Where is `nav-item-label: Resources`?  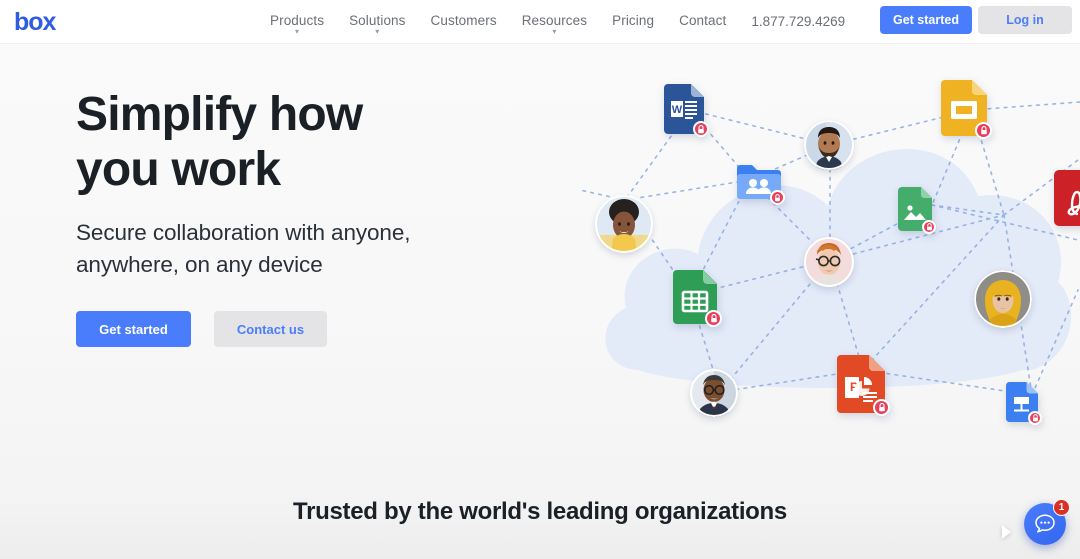
nav-item-label: Resources is located at coordinates (554, 20).